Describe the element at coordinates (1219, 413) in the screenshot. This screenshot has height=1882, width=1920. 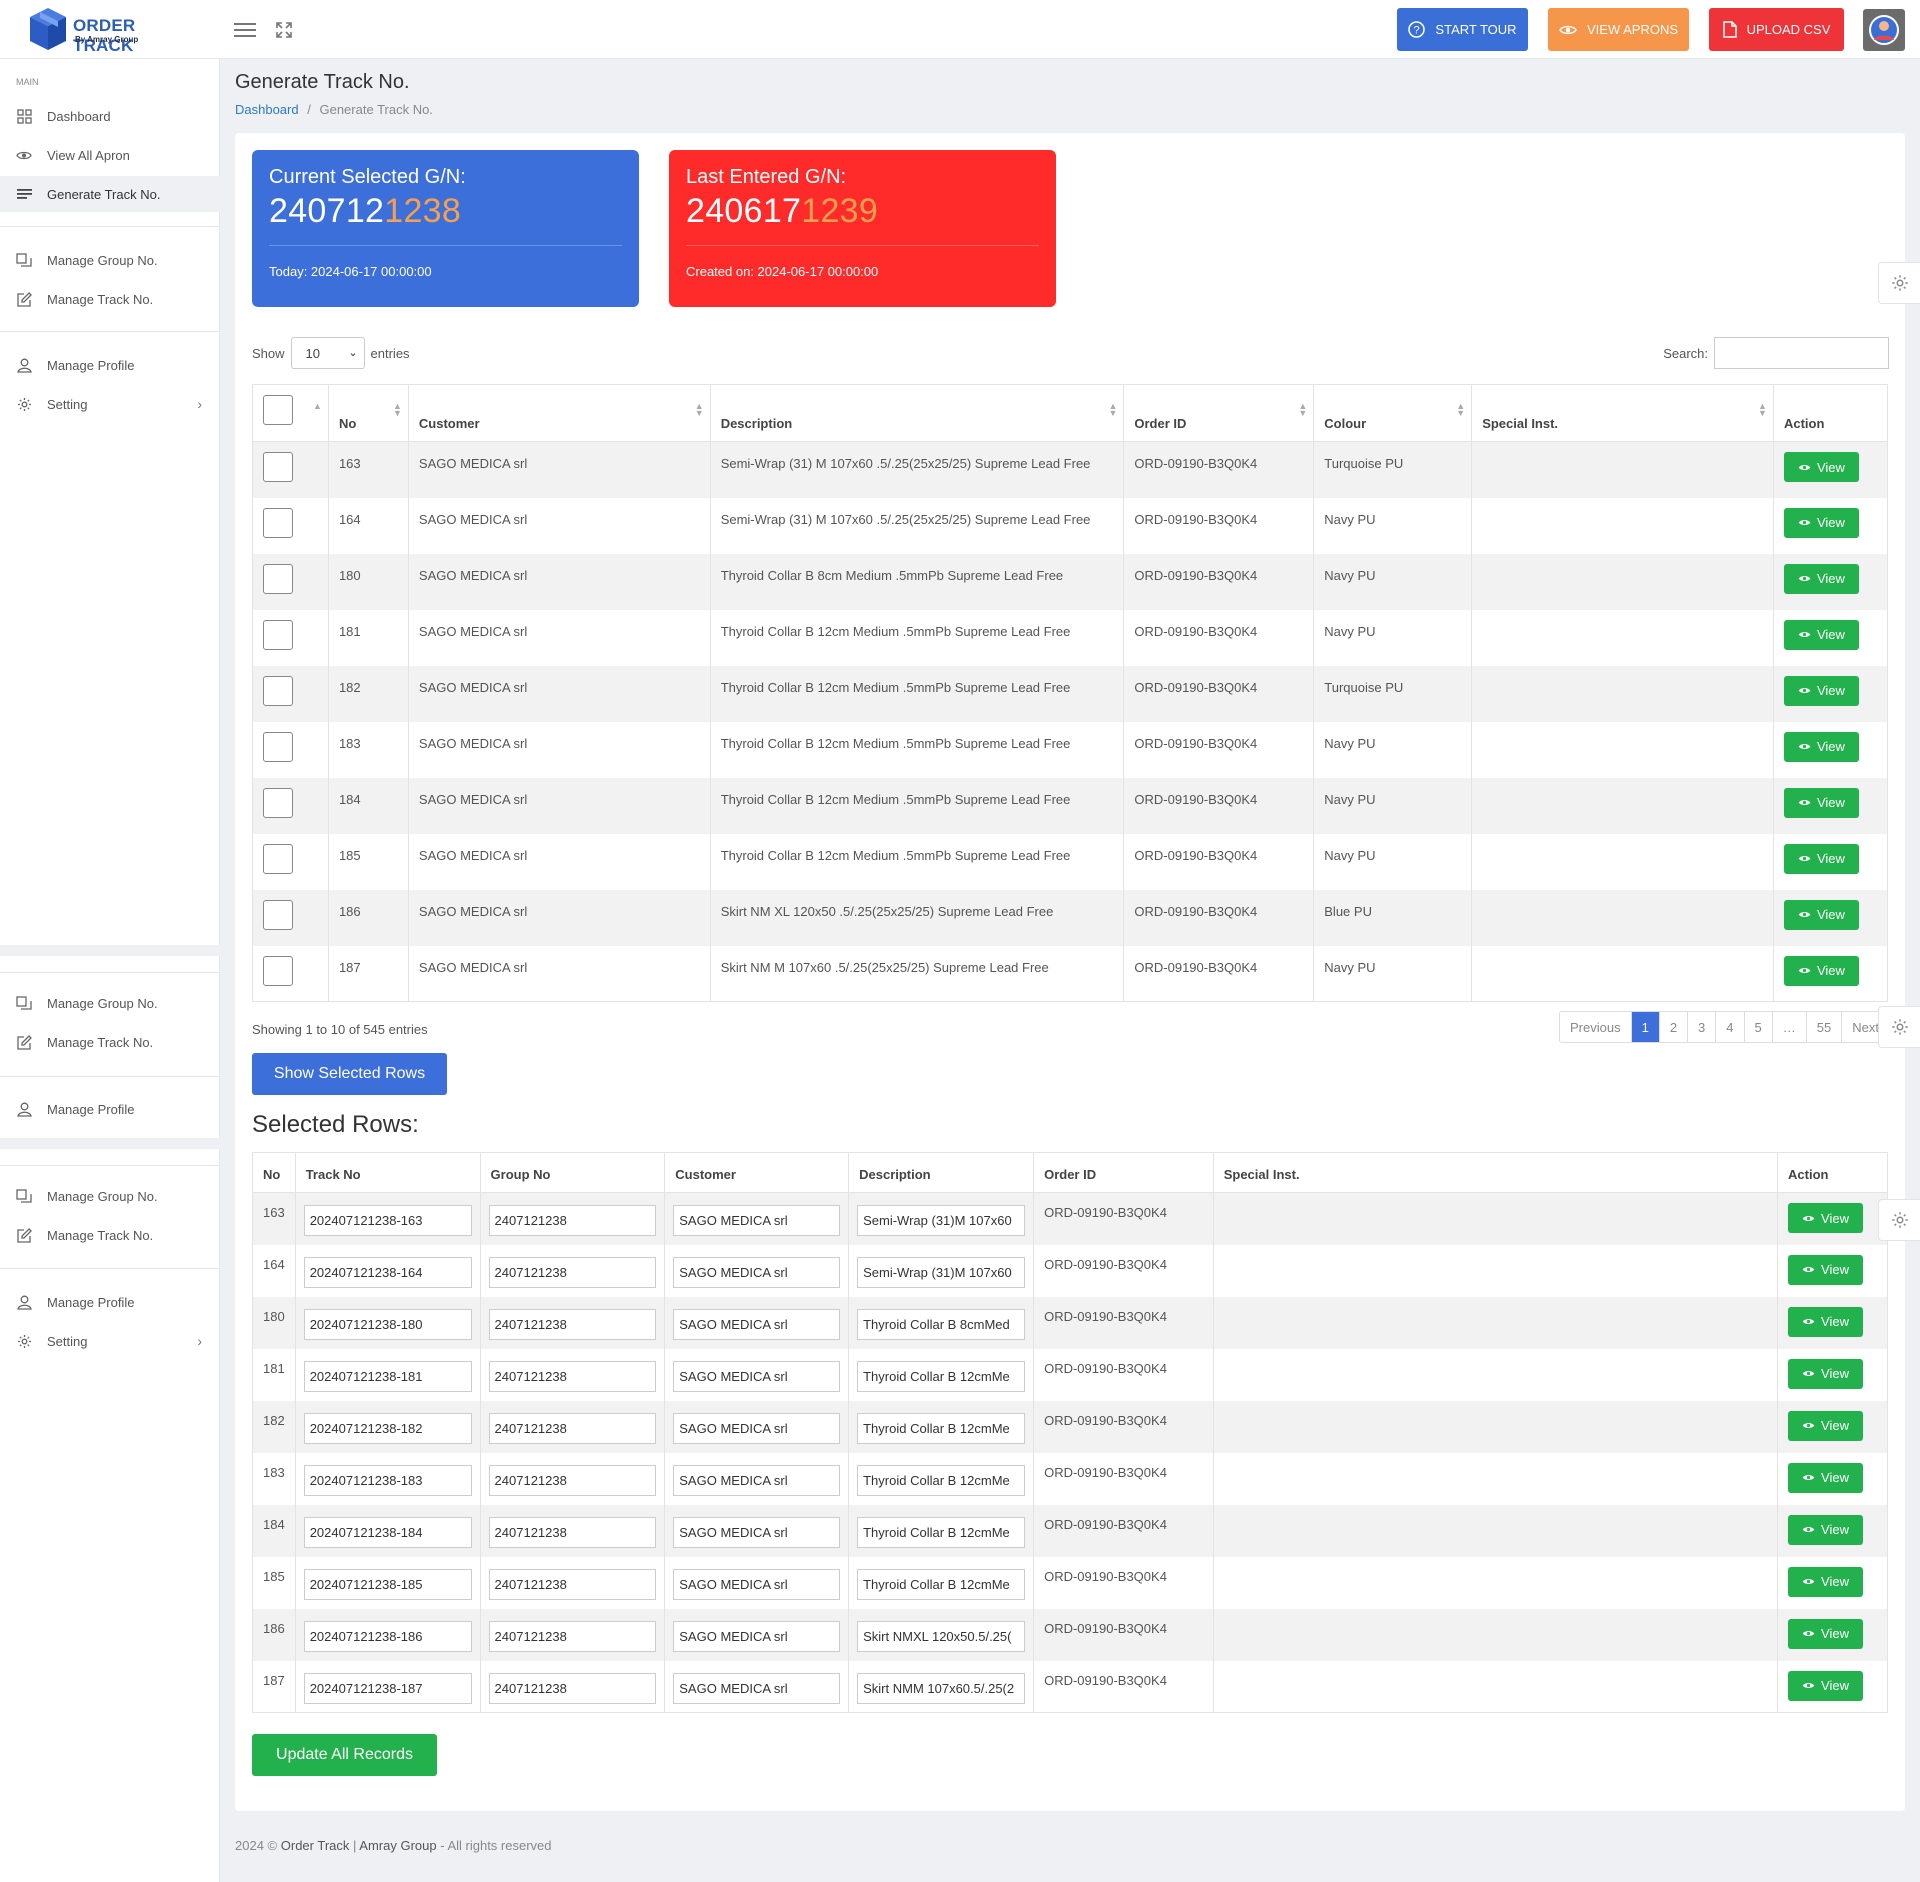
I see `column-header: Order ID ▲ ▼` at that location.